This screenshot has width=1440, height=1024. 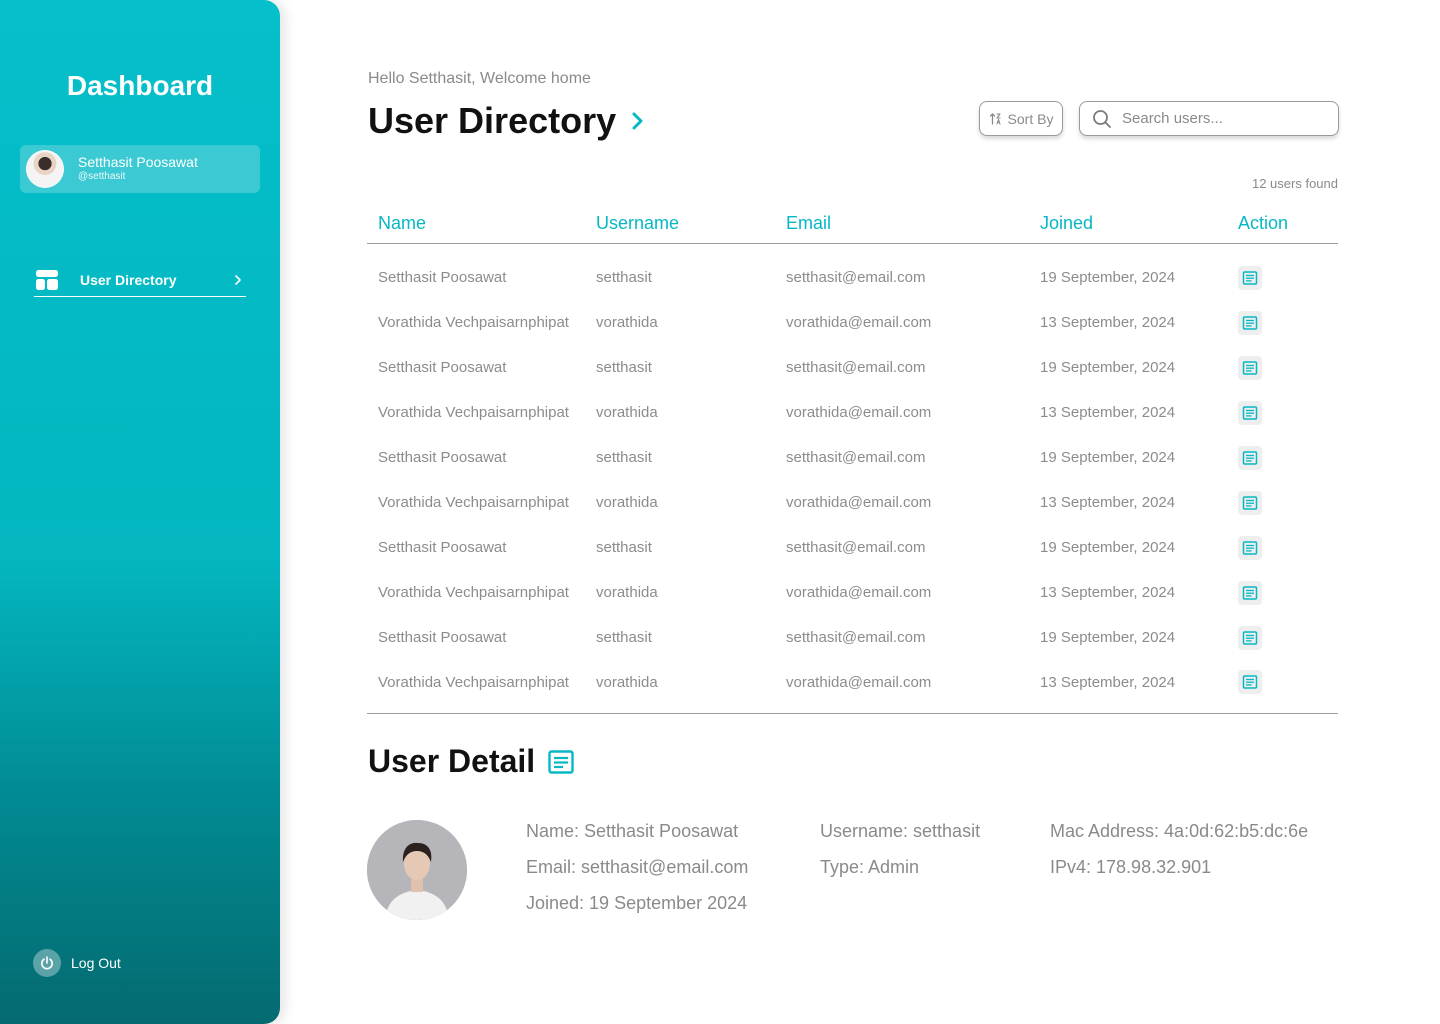 What do you see at coordinates (1288, 224) in the screenshot?
I see `column-header-action: Action` at bounding box center [1288, 224].